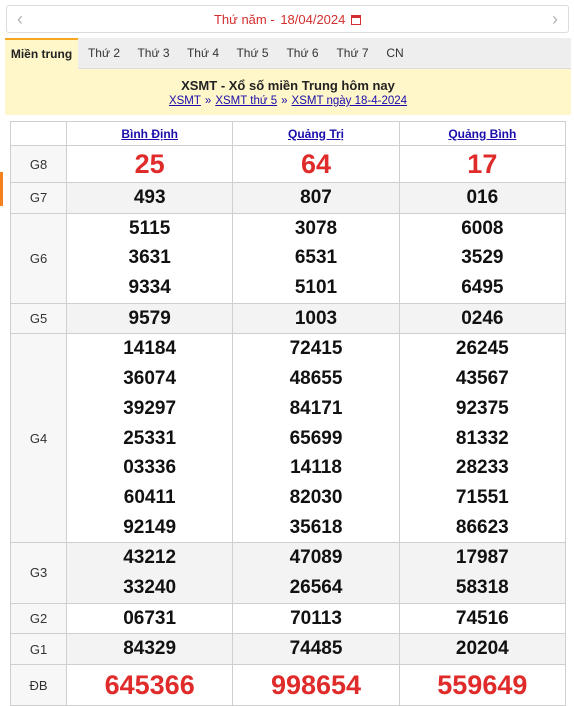 Image resolution: width=574 pixels, height=706 pixels. Describe the element at coordinates (104, 53) in the screenshot. I see `tab-thu-2: Thứ 2` at that location.